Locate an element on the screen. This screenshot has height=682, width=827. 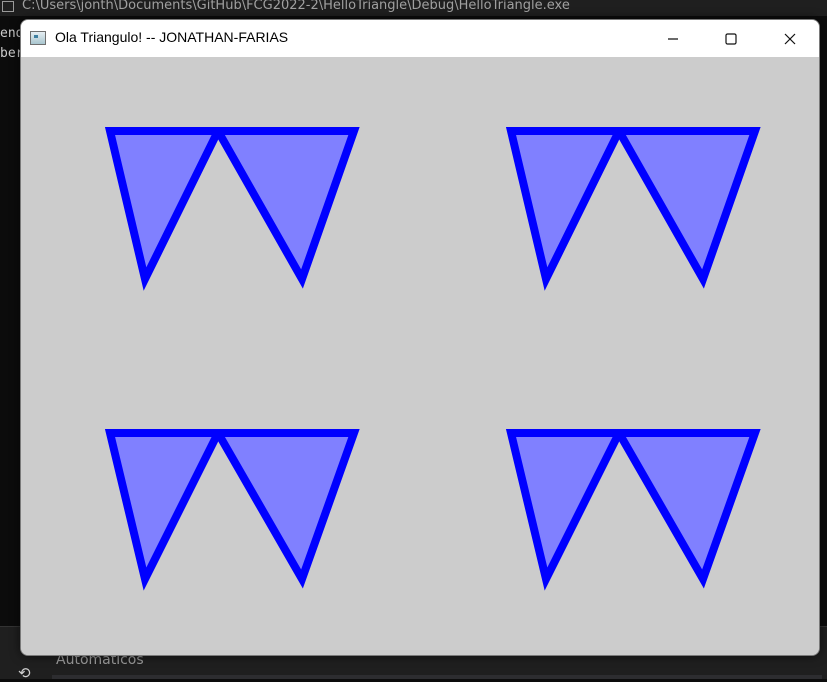
quadrant-bottom-right is located at coordinates (633, 510).